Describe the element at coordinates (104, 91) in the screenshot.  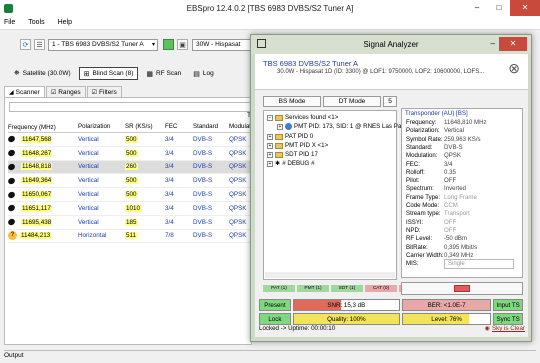
I see `tab-filters: ☑ Filters` at that location.